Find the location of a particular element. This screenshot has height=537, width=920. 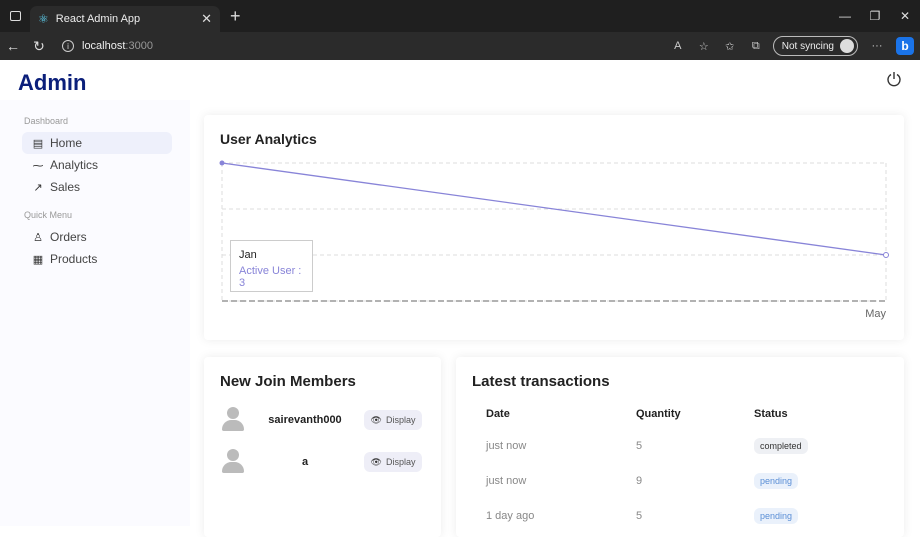

sidebar-item-label: Orders is located at coordinates (68, 237).